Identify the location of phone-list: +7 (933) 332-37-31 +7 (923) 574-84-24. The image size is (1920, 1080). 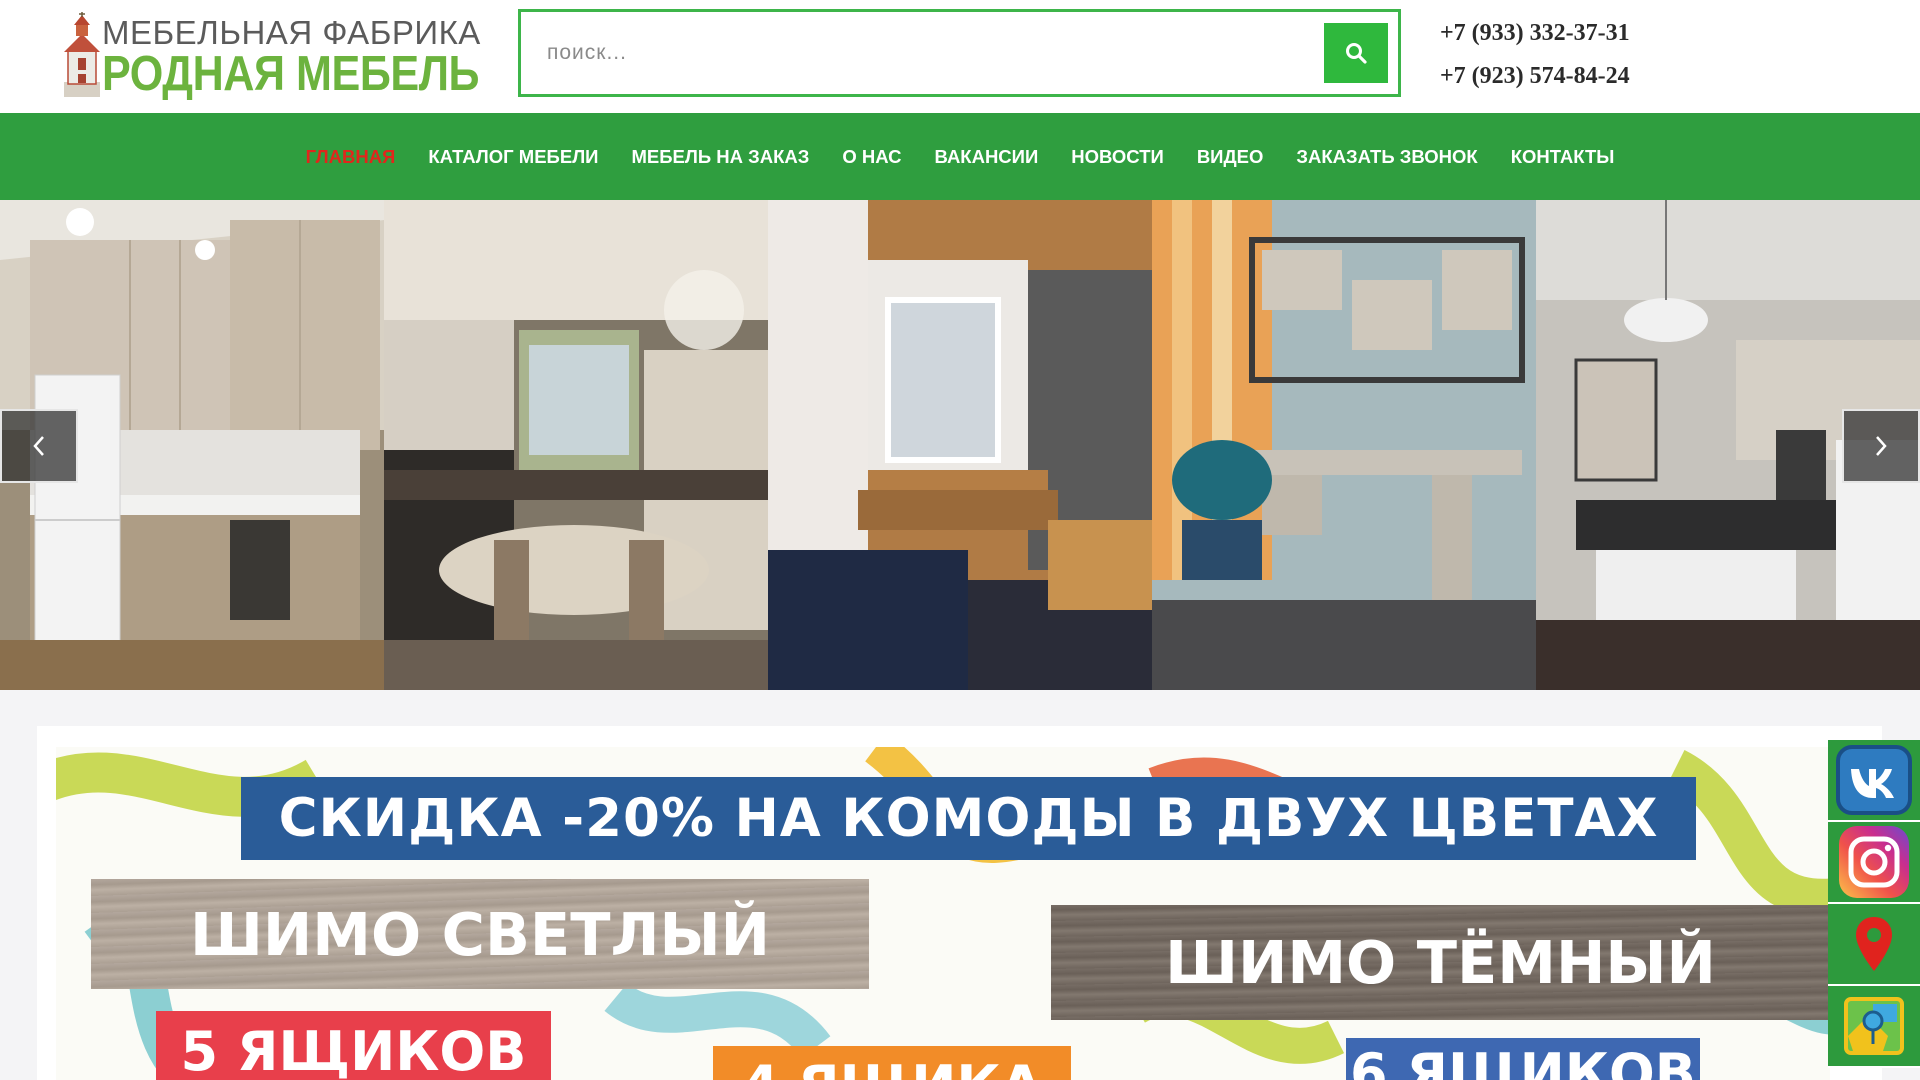
(1535, 55).